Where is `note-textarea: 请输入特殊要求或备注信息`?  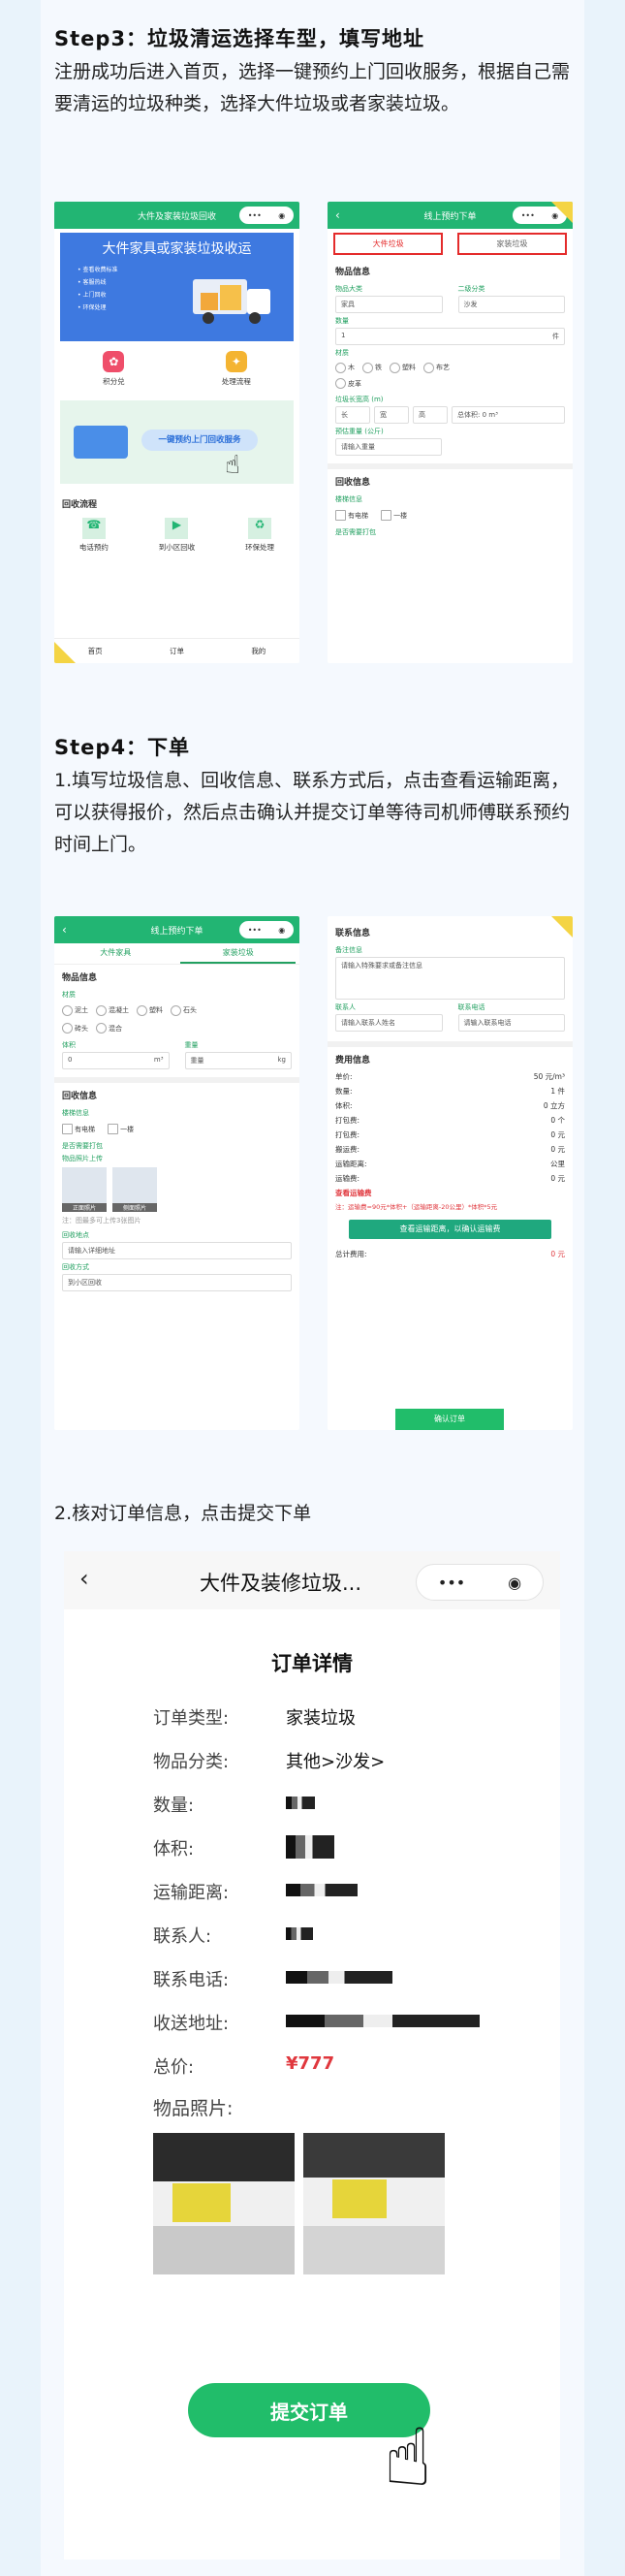 note-textarea: 请输入特殊要求或备注信息 is located at coordinates (450, 978).